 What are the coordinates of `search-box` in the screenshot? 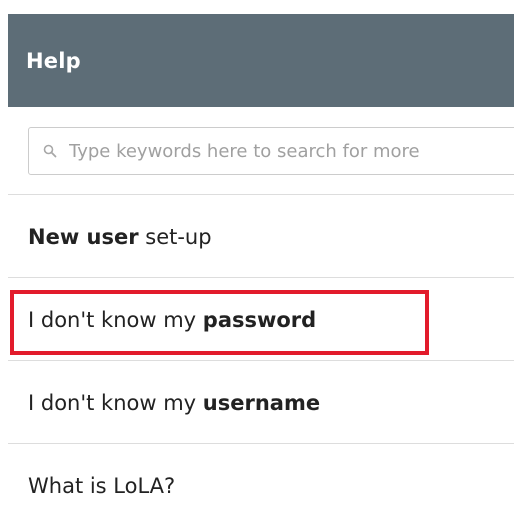 It's located at (271, 151).